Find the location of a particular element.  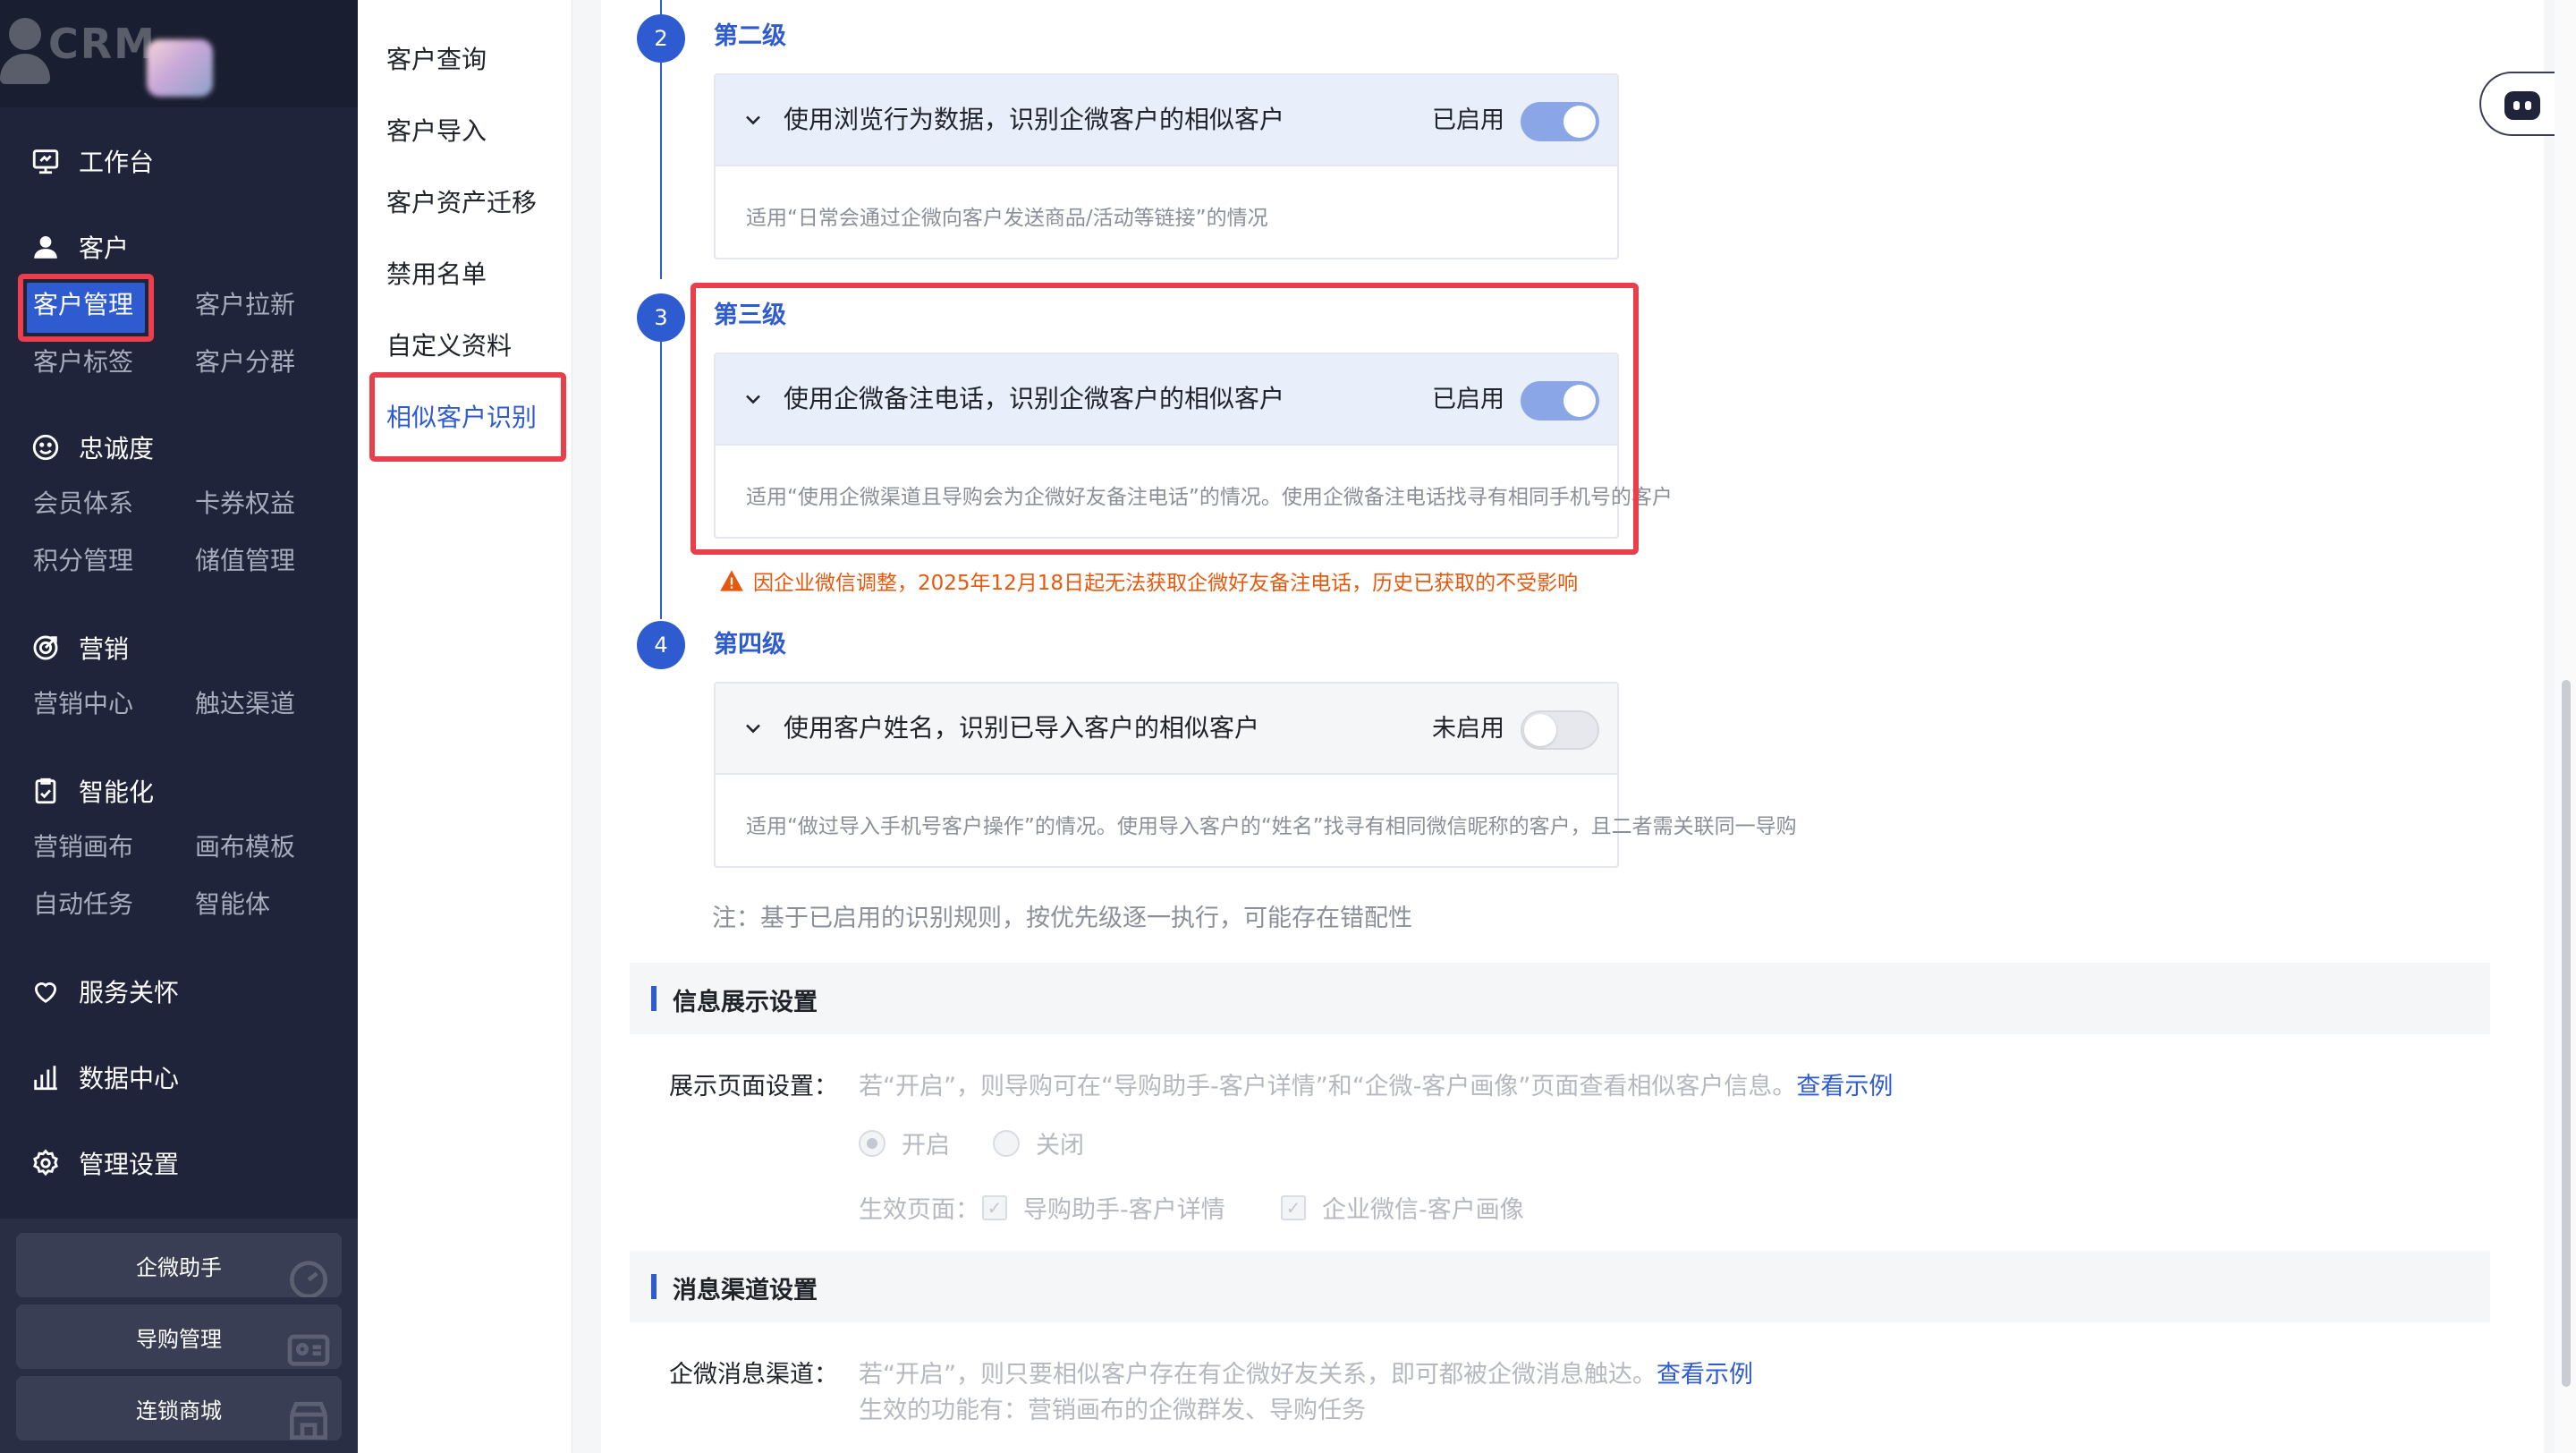

submenu-custom-fields: 自定义资料 is located at coordinates (449, 346).